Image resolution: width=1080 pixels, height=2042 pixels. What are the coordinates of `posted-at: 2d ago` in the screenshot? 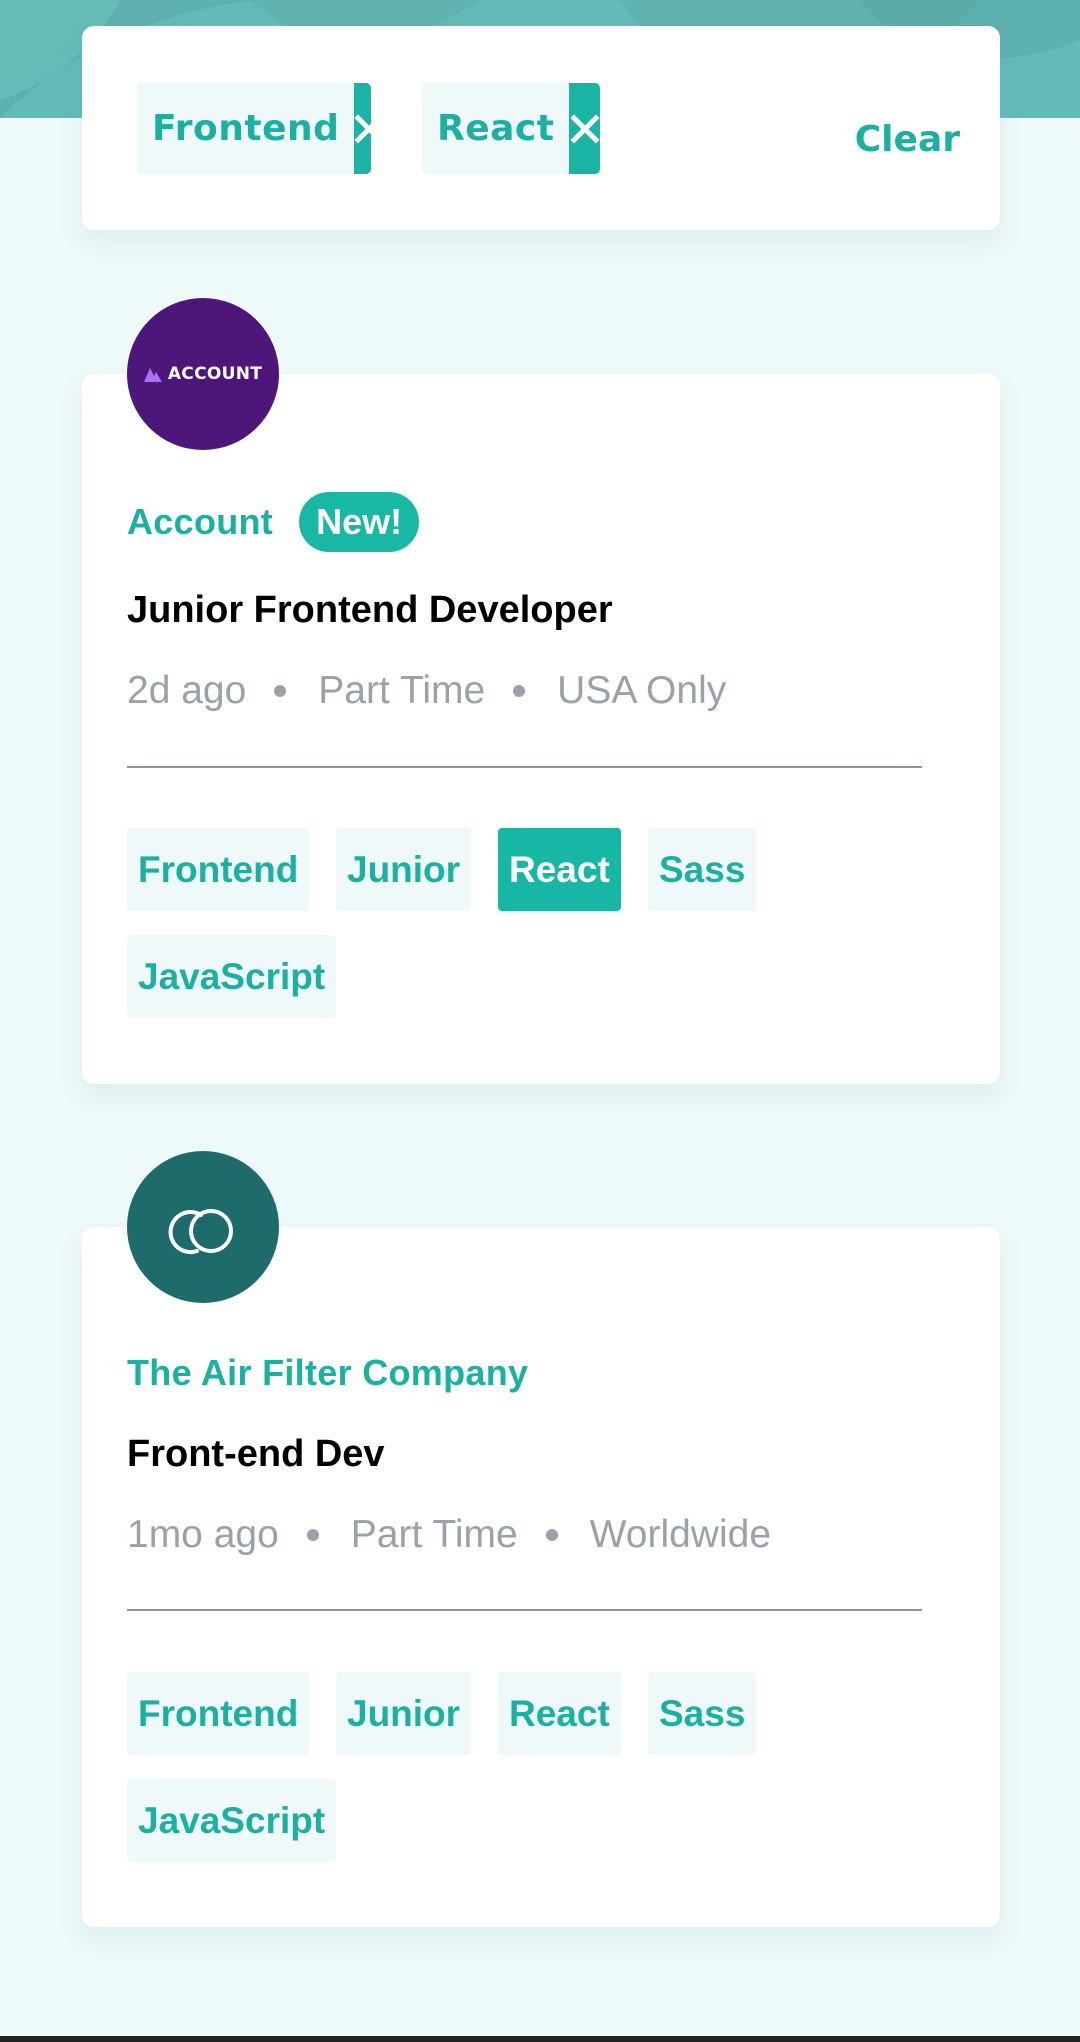 It's located at (187, 690).